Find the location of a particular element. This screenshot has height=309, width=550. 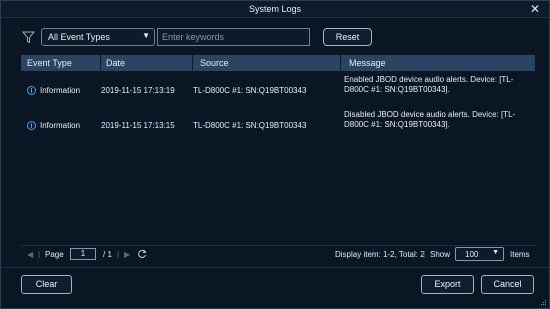

footer-divider is located at coordinates (275, 267).